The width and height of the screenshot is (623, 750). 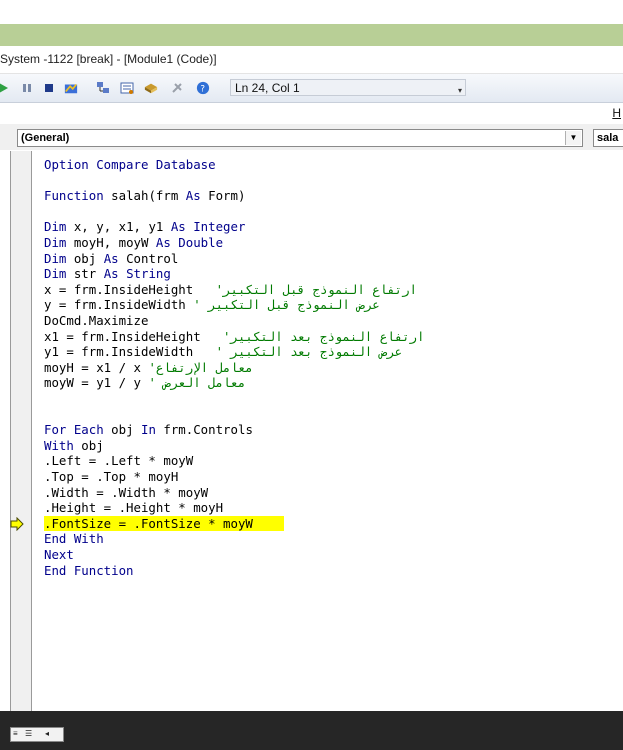 What do you see at coordinates (5, 88) in the screenshot?
I see `run-icon` at bounding box center [5, 88].